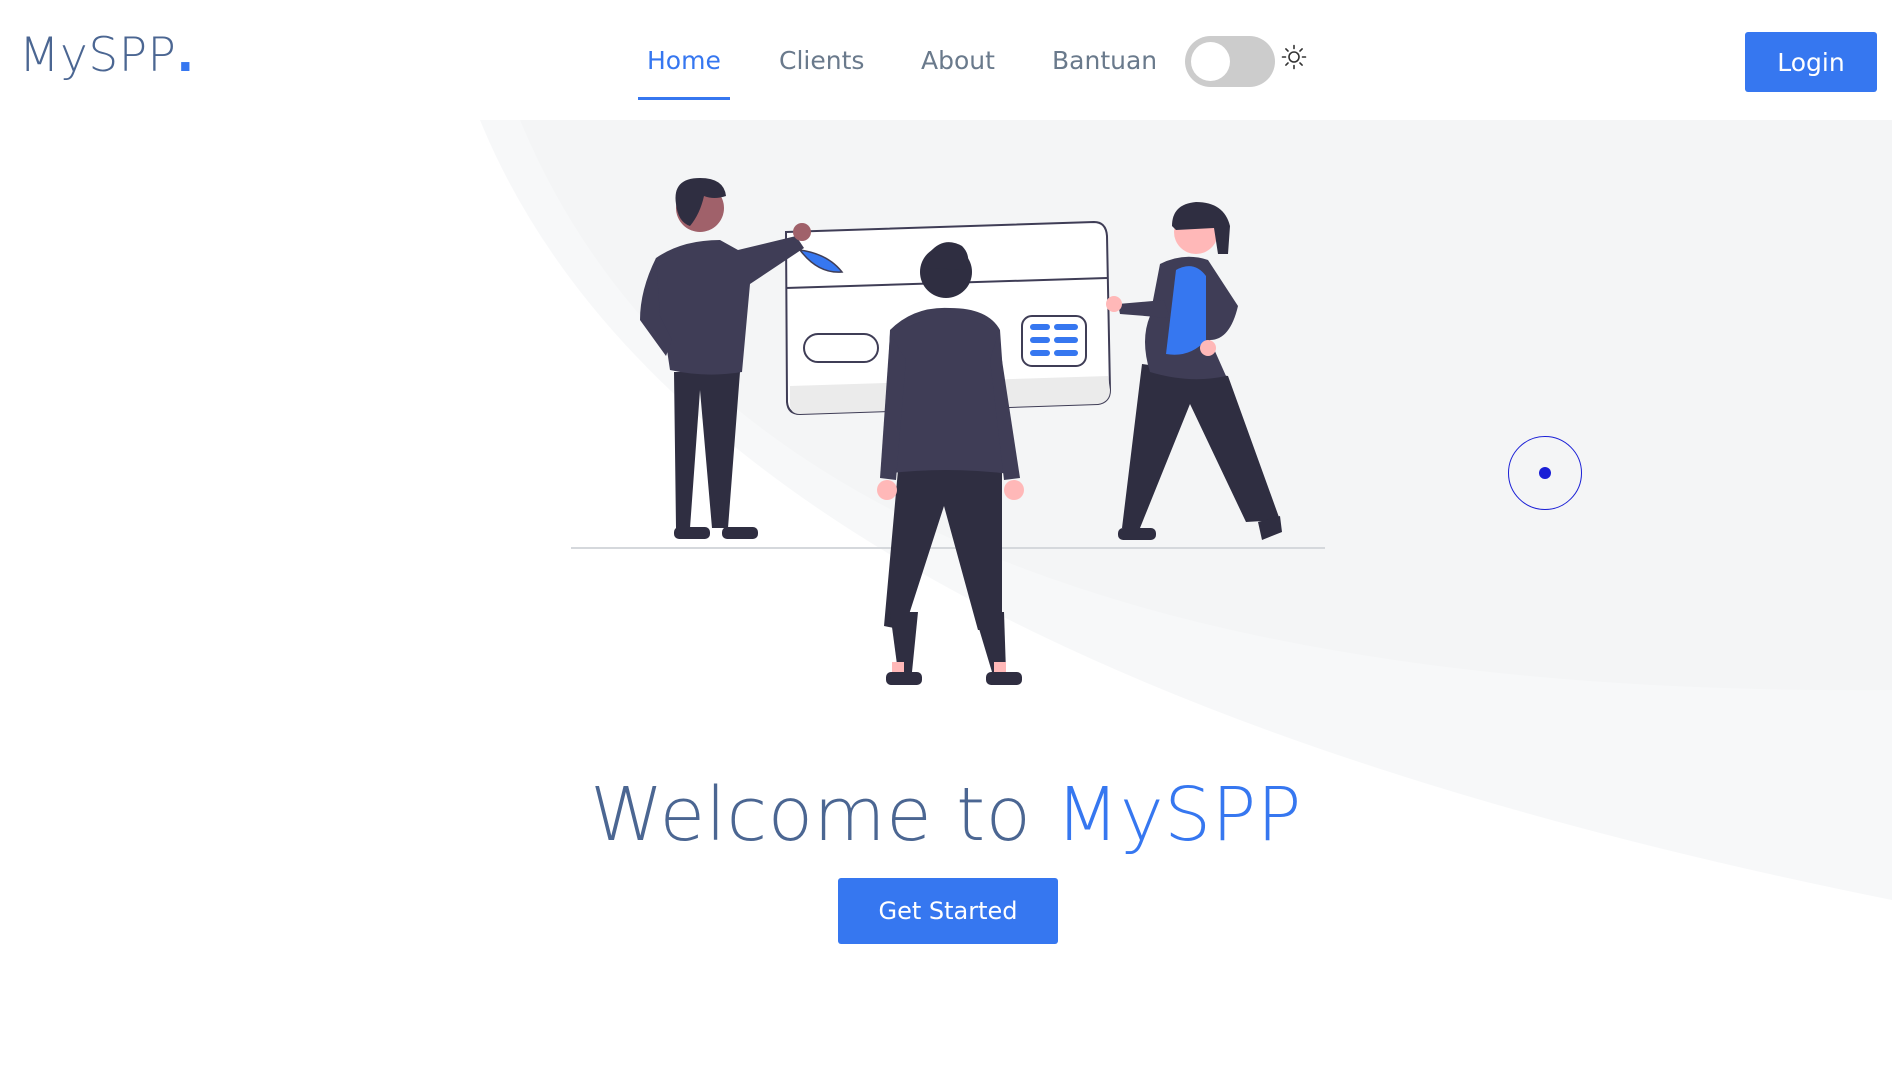  What do you see at coordinates (823, 815) in the screenshot?
I see `hero-title-prefix: Welcome to` at bounding box center [823, 815].